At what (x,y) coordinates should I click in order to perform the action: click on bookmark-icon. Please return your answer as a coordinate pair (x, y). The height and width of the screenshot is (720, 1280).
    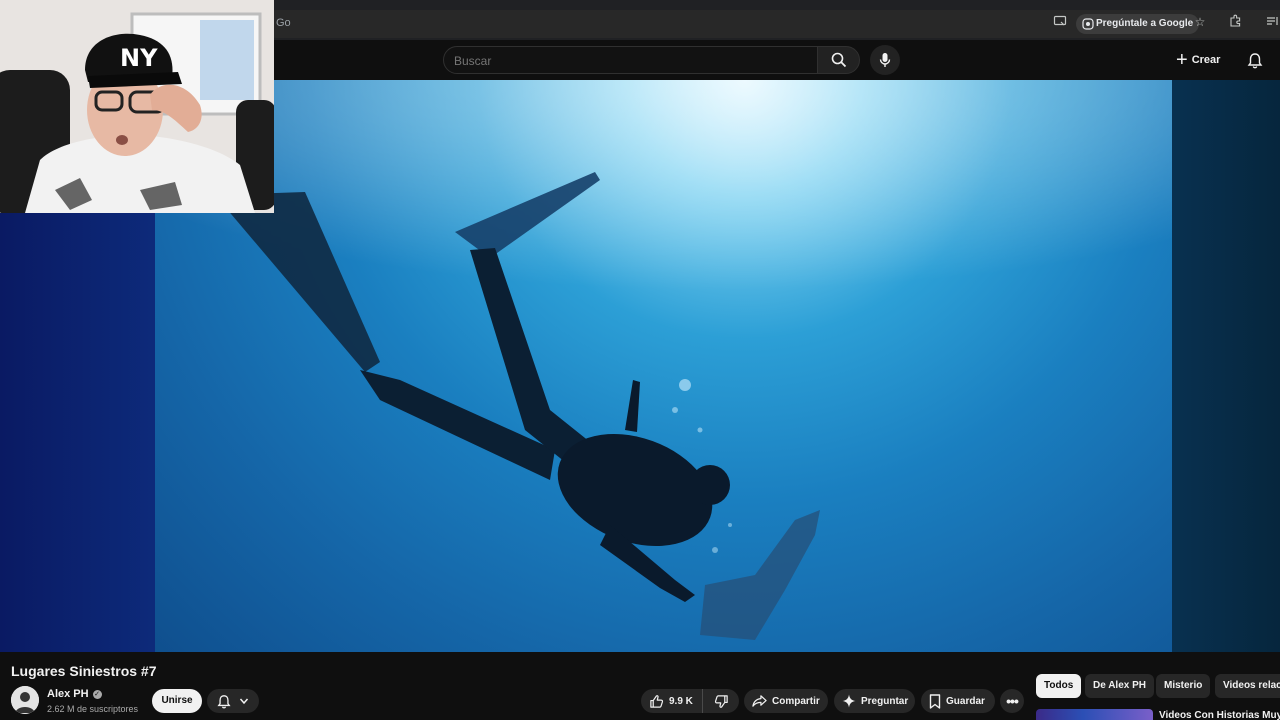
    Looking at the image, I should click on (935, 701).